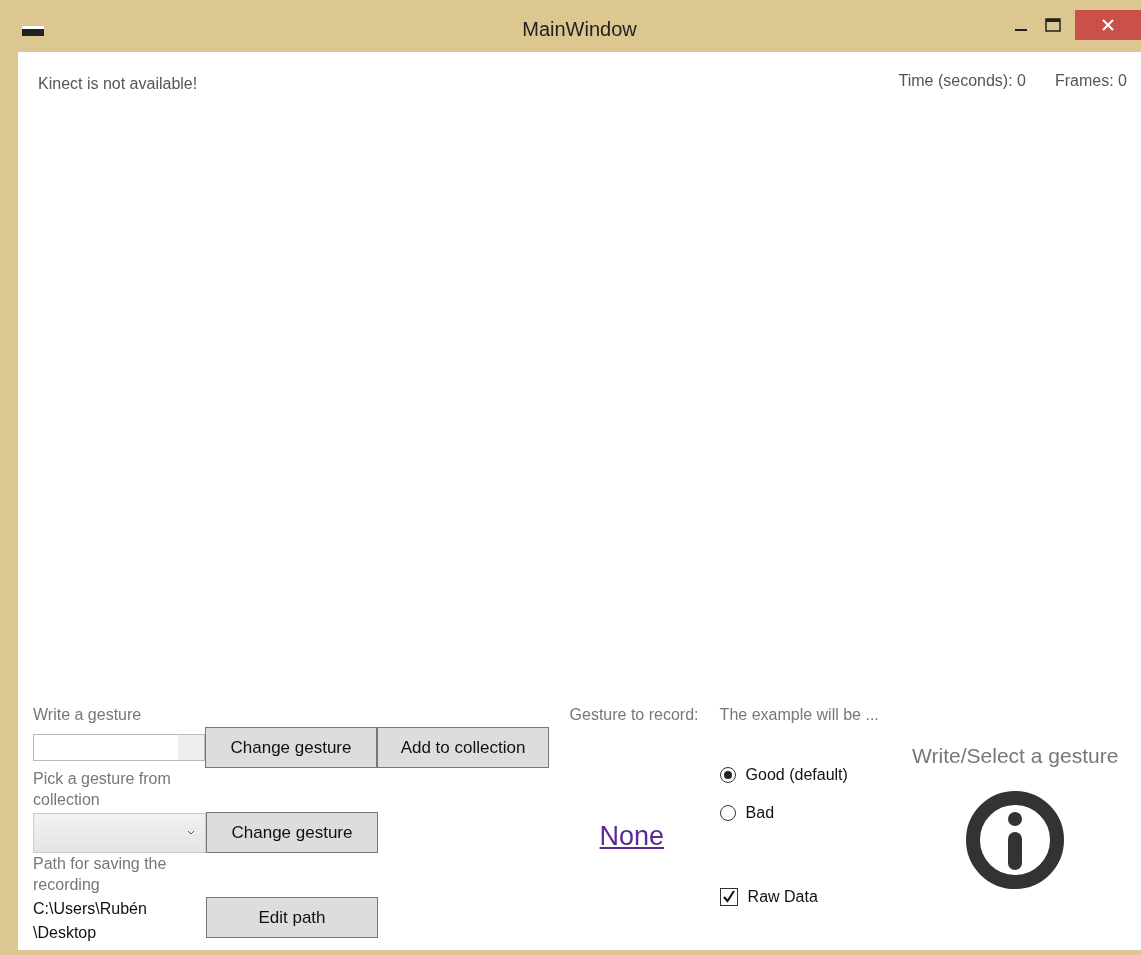 This screenshot has height=955, width=1141. Describe the element at coordinates (811, 813) in the screenshot. I see `radio-option: Bad` at that location.